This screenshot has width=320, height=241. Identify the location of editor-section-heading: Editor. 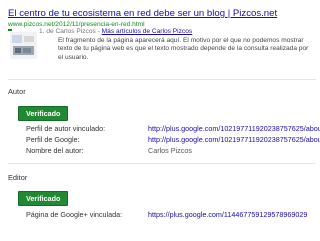
(18, 177).